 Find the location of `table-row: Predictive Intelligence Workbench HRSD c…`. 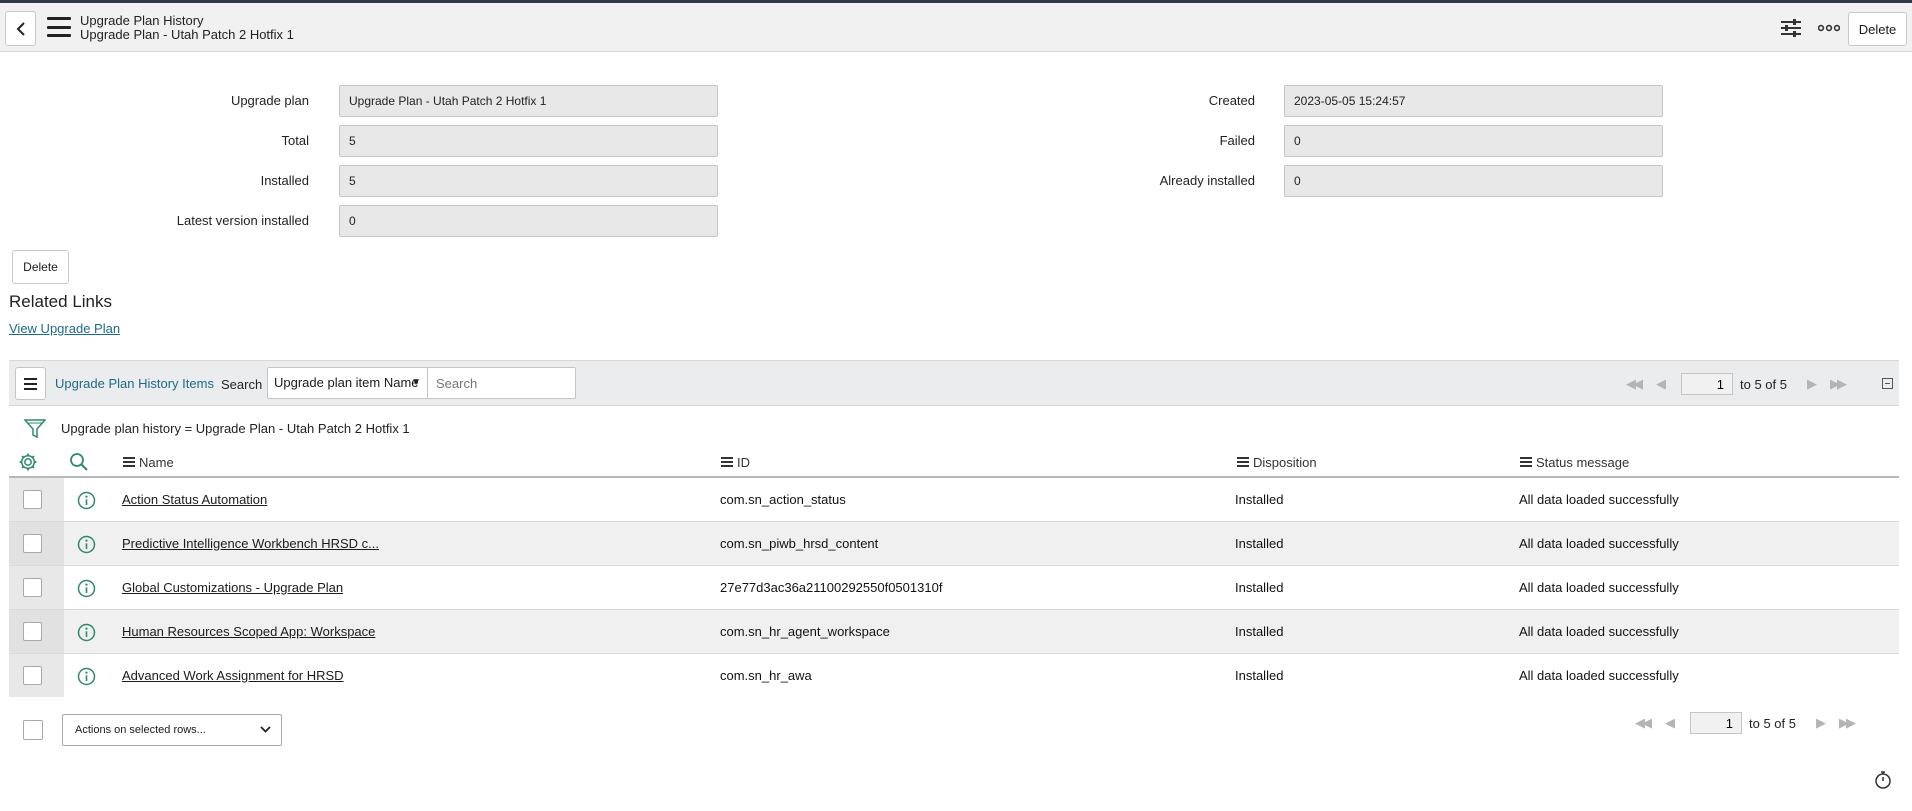

table-row: Predictive Intelligence Workbench HRSD c… is located at coordinates (954, 544).